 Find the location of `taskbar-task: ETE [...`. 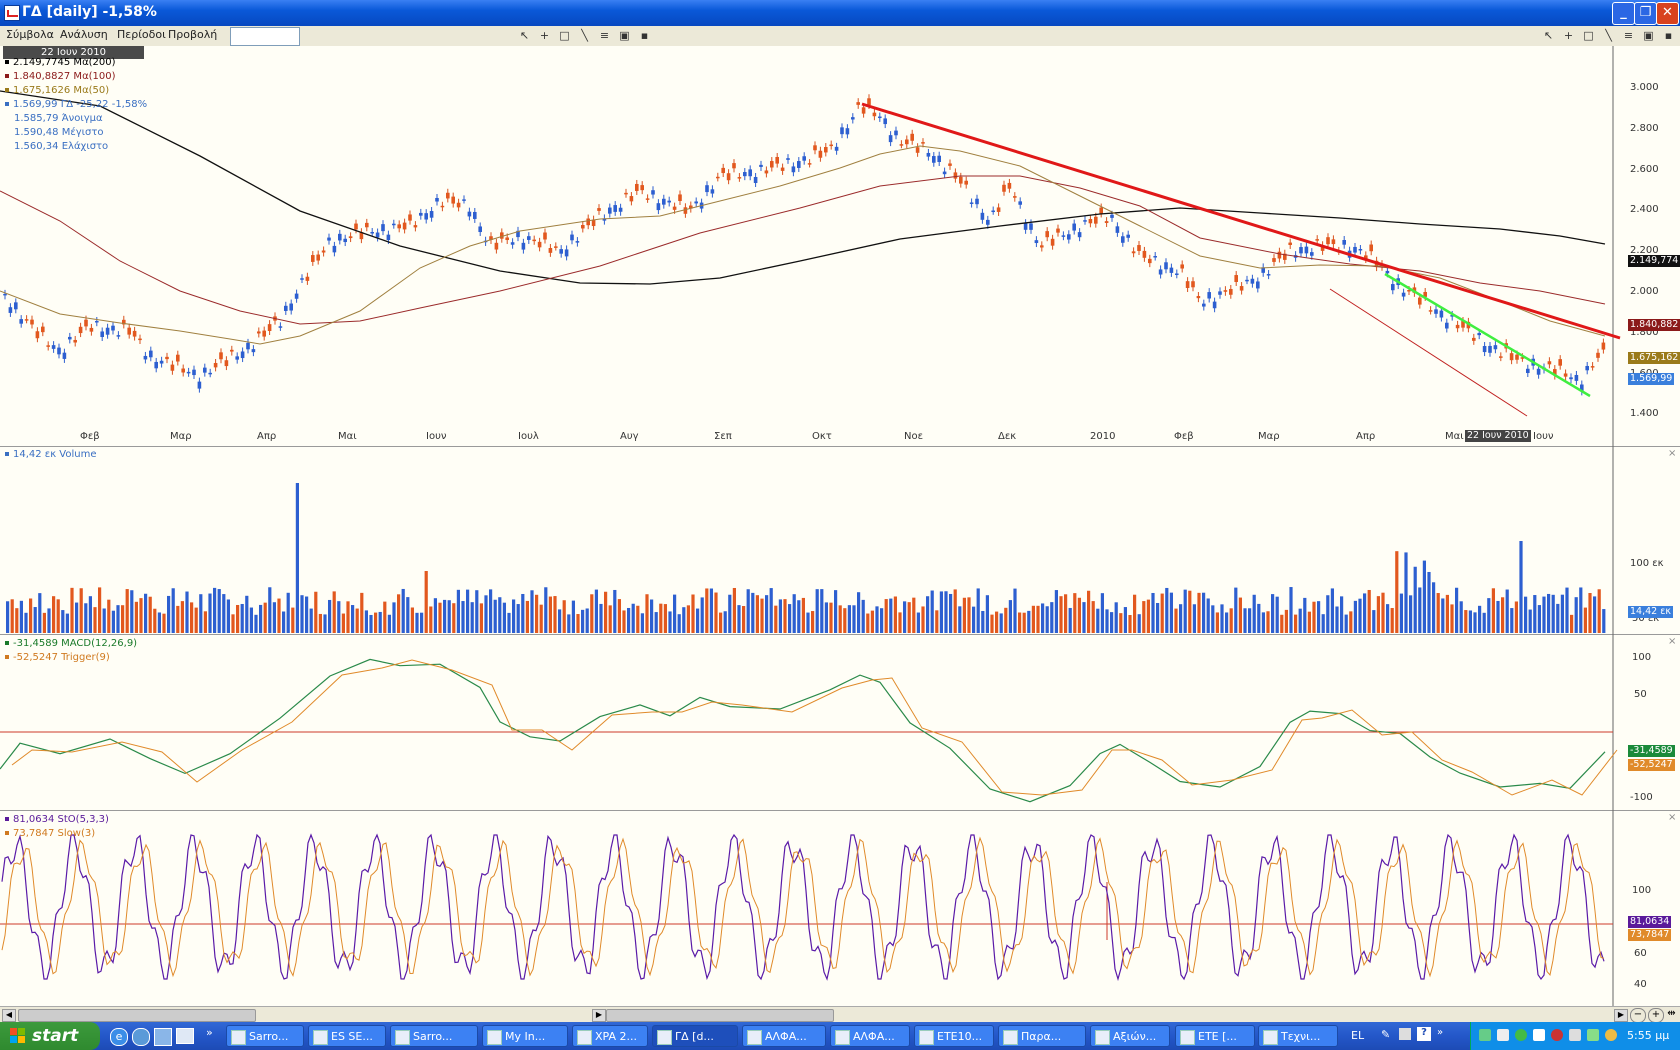

taskbar-task: ETE [... is located at coordinates (1215, 1036).